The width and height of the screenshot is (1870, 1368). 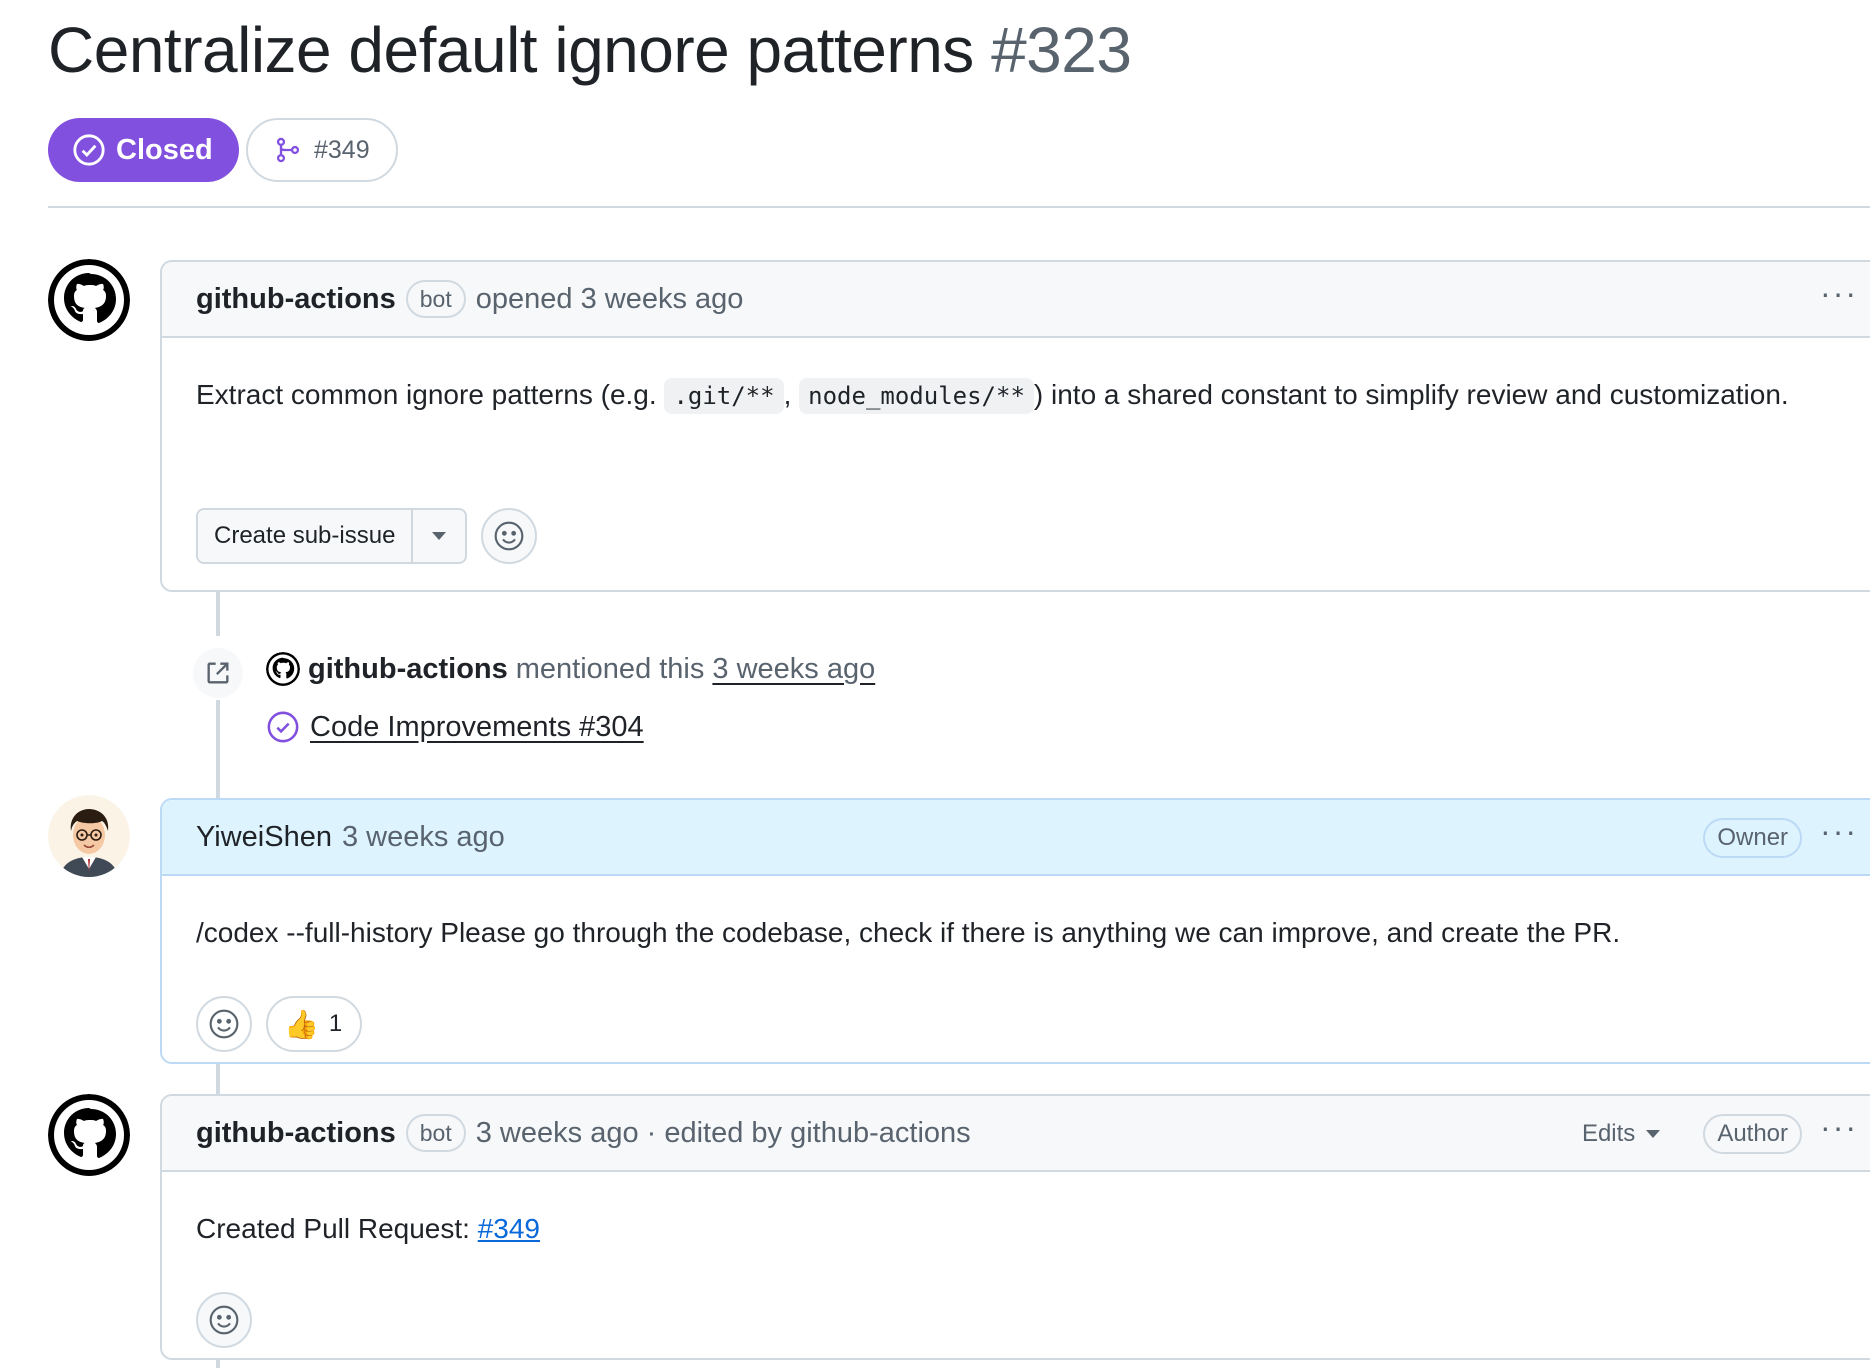 I want to click on body-comma: ,, so click(x=787, y=394).